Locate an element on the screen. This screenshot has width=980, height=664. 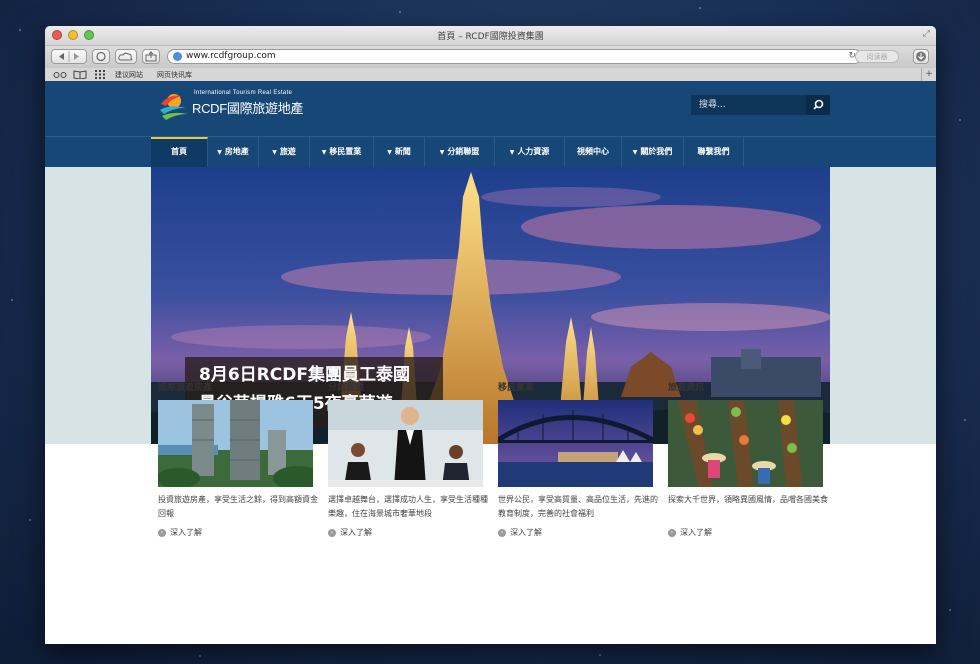
share-icon is located at coordinates (151, 56).